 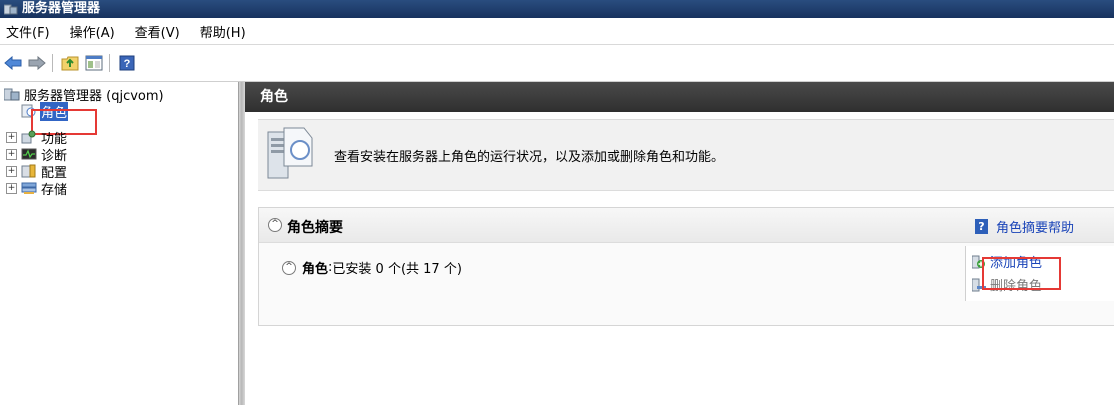 What do you see at coordinates (686, 225) in the screenshot?
I see `roles-summary-header: ^ 角色摘要 ? 角色摘要帮助` at bounding box center [686, 225].